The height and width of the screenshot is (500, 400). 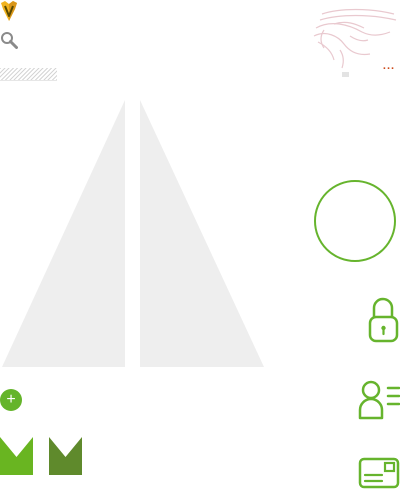 I want to click on contact-list-icon, so click(x=379, y=400).